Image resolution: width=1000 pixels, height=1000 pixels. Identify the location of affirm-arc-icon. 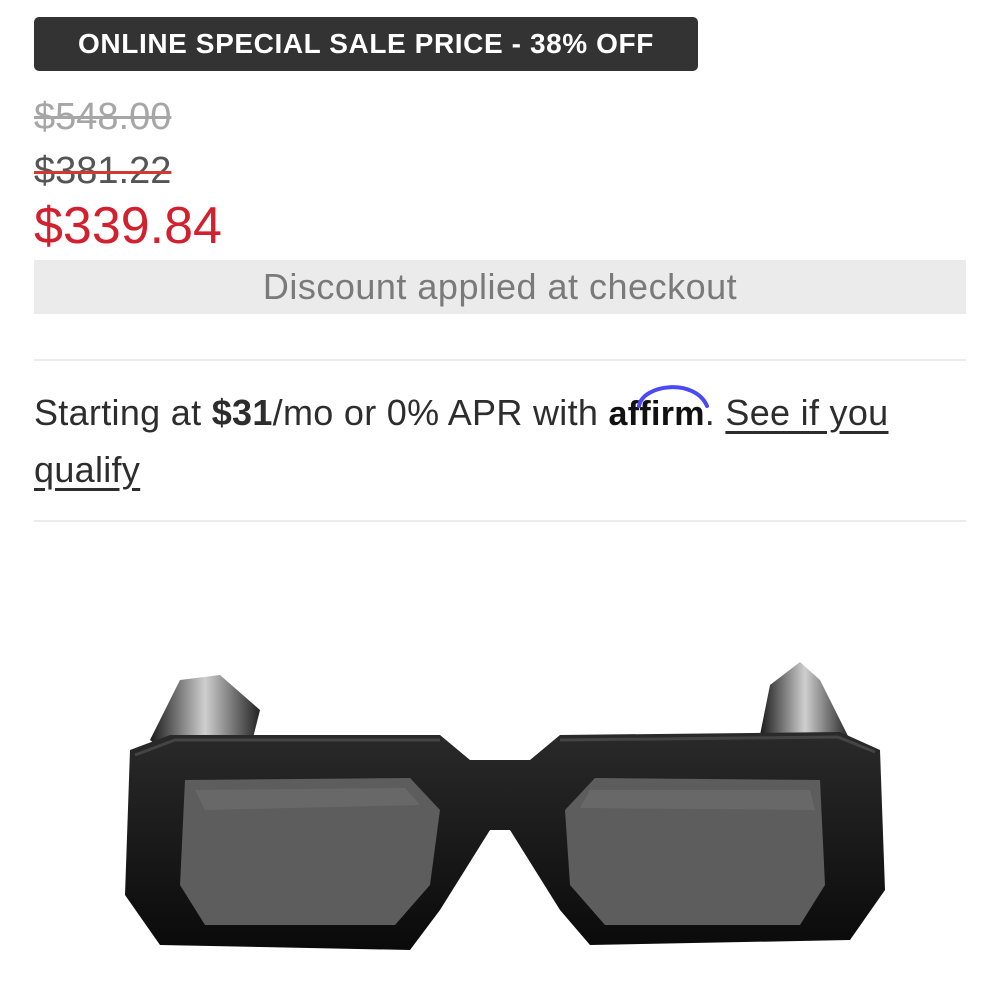
(672, 396).